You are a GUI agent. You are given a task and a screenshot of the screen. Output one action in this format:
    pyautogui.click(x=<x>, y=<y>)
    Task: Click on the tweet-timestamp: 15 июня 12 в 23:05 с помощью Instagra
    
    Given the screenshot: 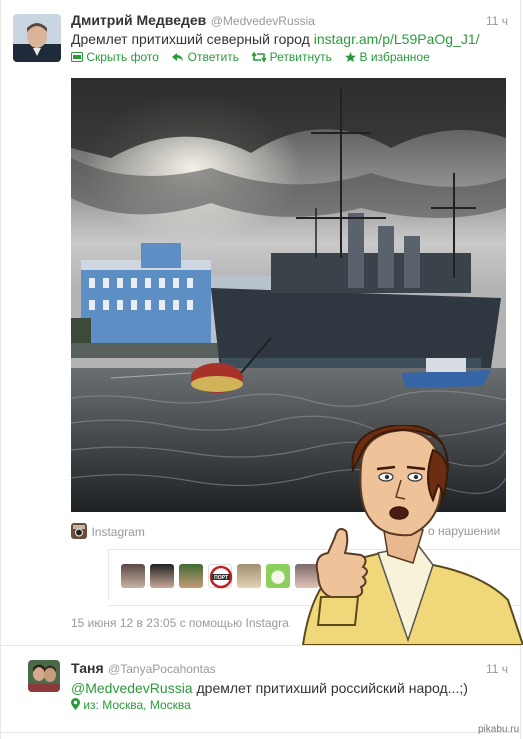 What is the action you would take?
    pyautogui.click(x=180, y=623)
    